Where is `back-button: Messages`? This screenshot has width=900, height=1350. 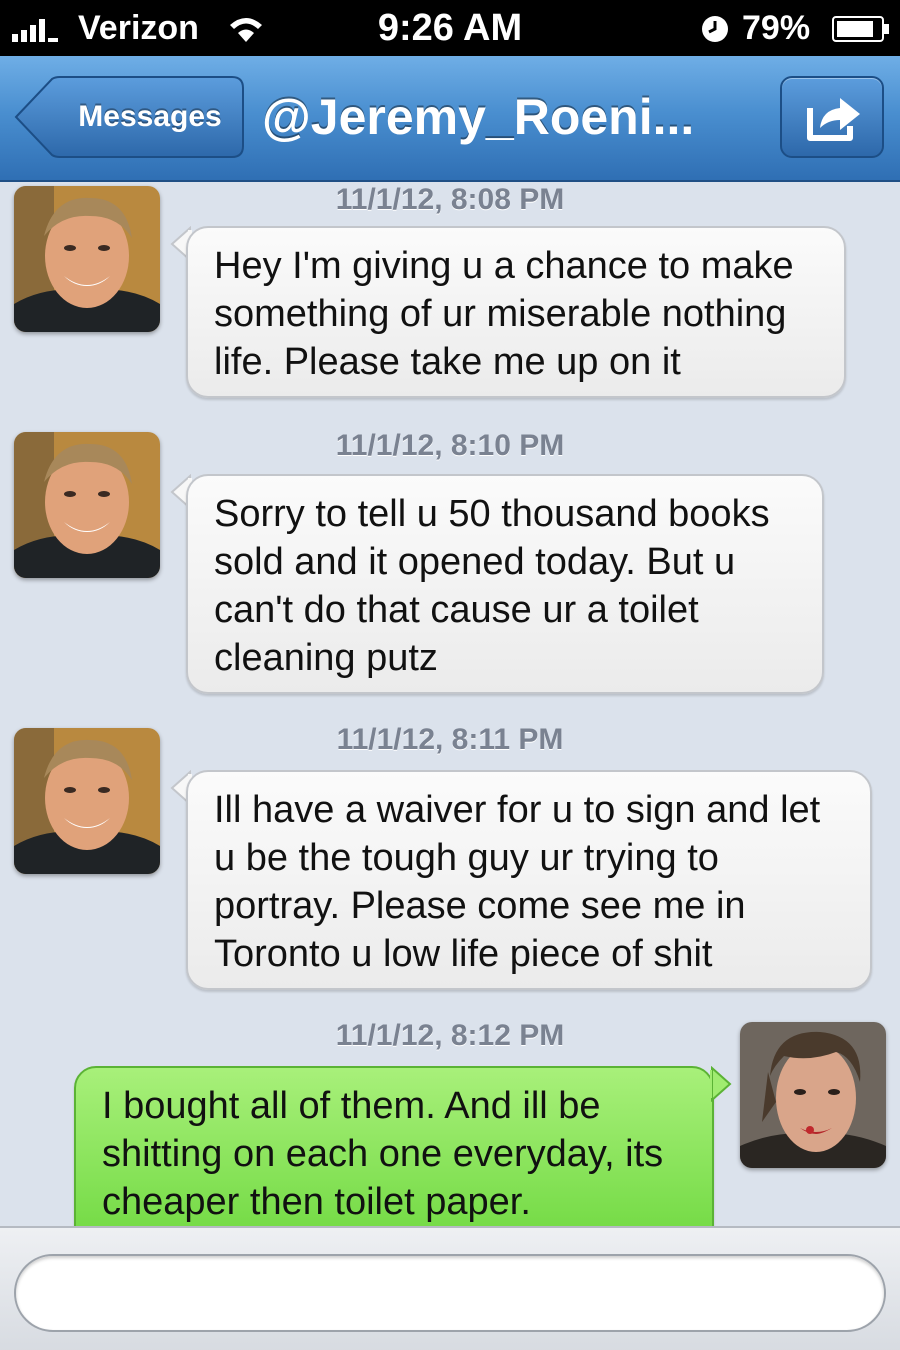
back-button: Messages is located at coordinates (129, 117).